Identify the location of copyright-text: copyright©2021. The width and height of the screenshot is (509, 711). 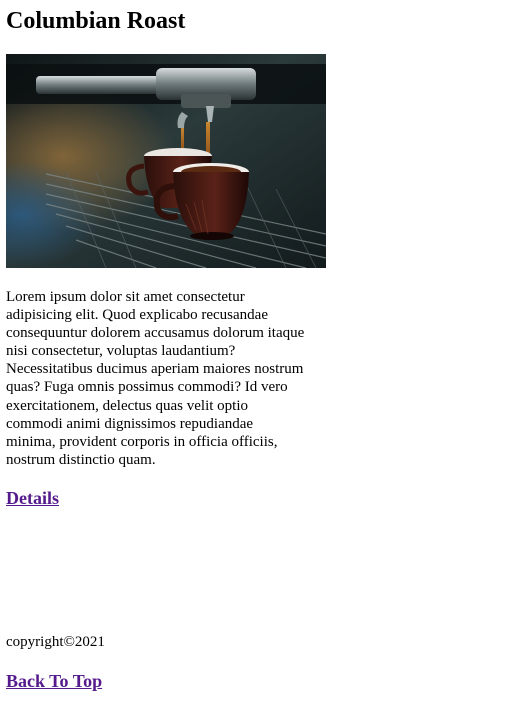
(55, 642).